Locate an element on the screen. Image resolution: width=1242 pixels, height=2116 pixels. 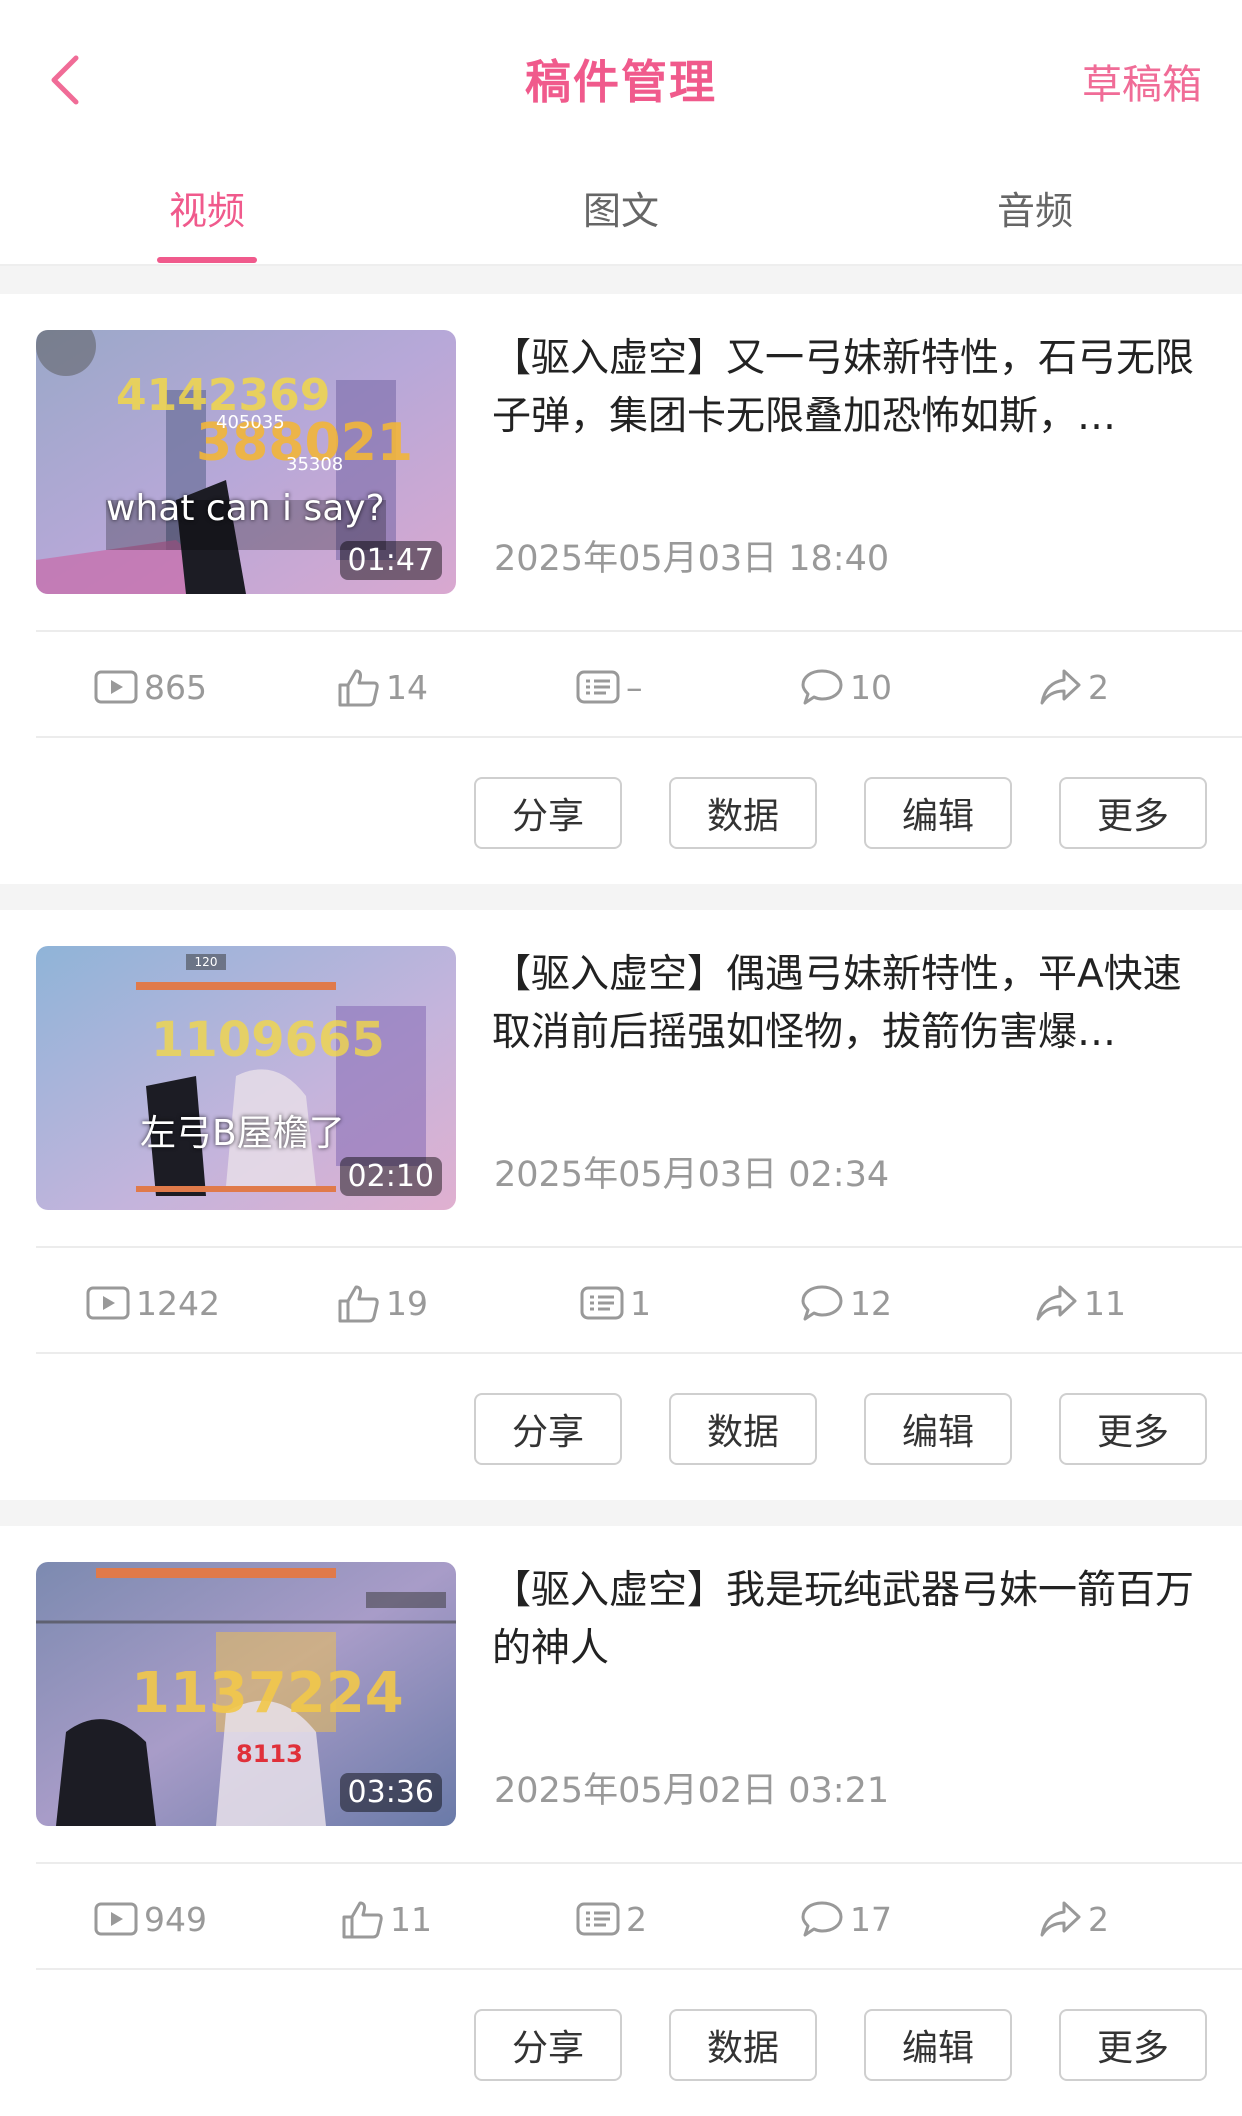
danmaku-stat: – is located at coordinates (609, 687).